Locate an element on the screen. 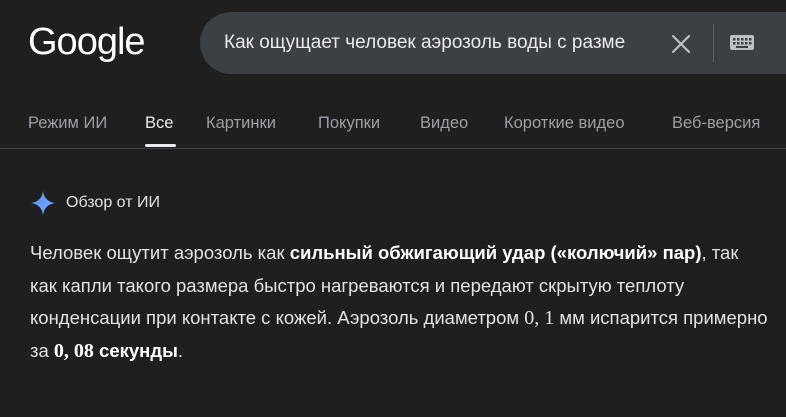 The height and width of the screenshot is (417, 786). active-tab-indicator is located at coordinates (160, 145).